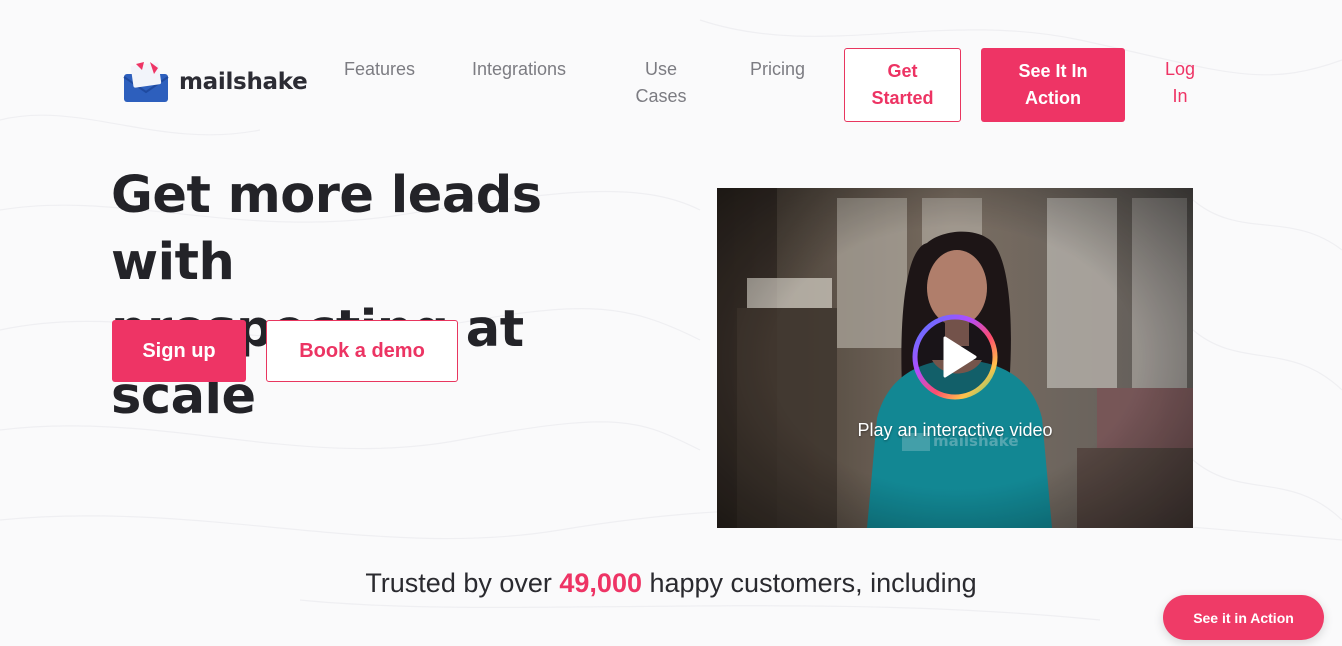 The image size is (1342, 646). I want to click on get-started-line2: Started, so click(902, 98).